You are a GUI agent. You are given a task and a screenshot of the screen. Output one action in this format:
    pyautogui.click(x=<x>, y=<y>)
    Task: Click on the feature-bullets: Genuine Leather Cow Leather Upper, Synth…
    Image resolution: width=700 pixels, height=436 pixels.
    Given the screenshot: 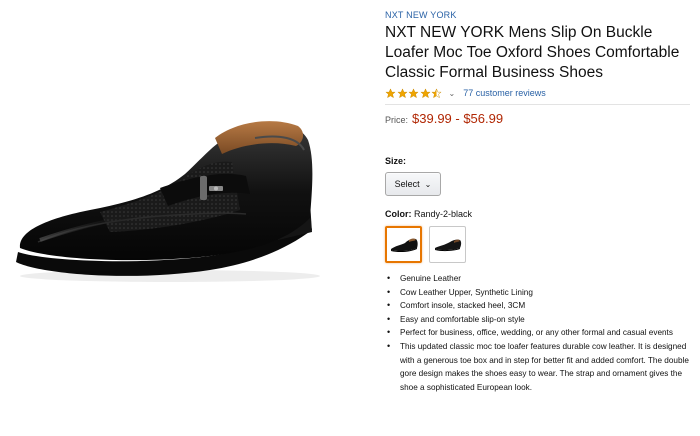 What is the action you would take?
    pyautogui.click(x=537, y=333)
    